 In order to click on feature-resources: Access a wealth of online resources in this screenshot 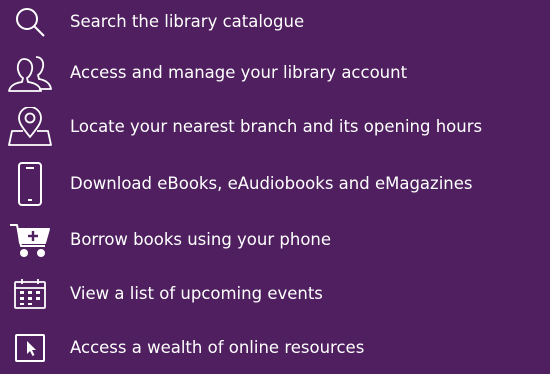, I will do `click(275, 348)`.